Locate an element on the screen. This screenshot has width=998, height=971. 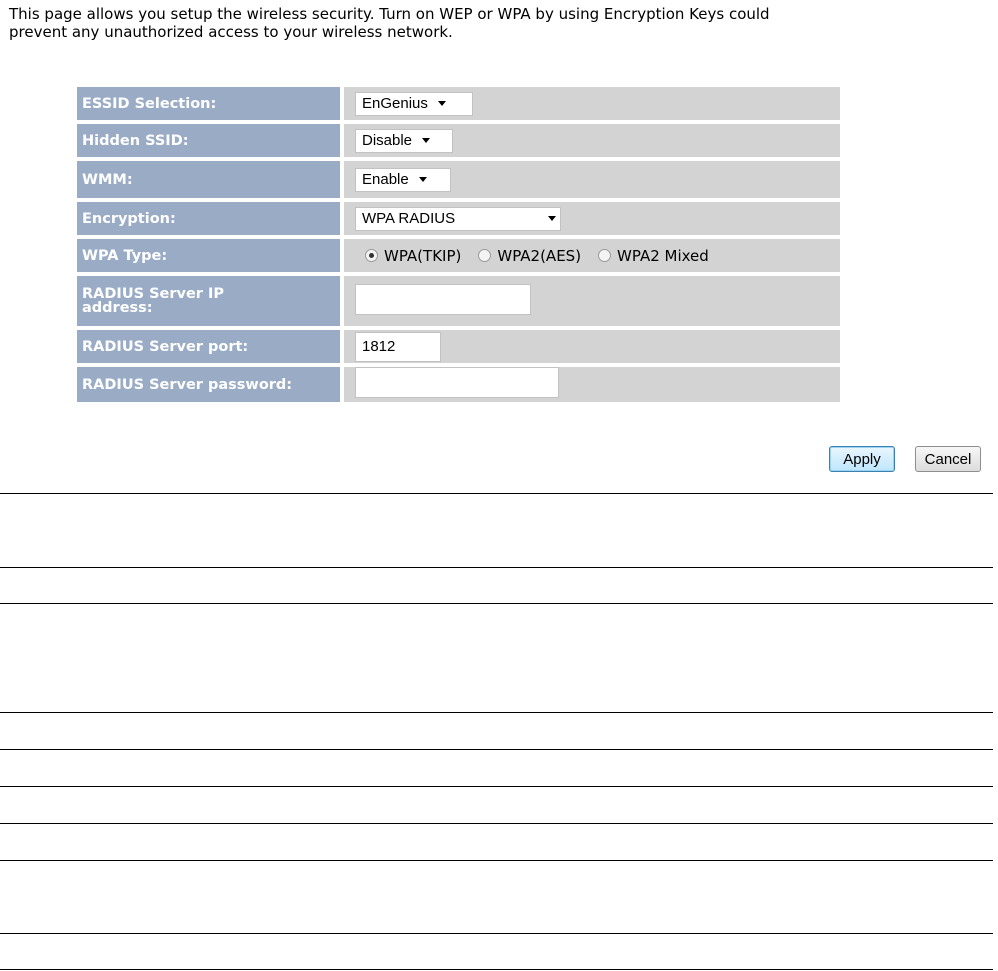
radius-server-password-input is located at coordinates (457, 382).